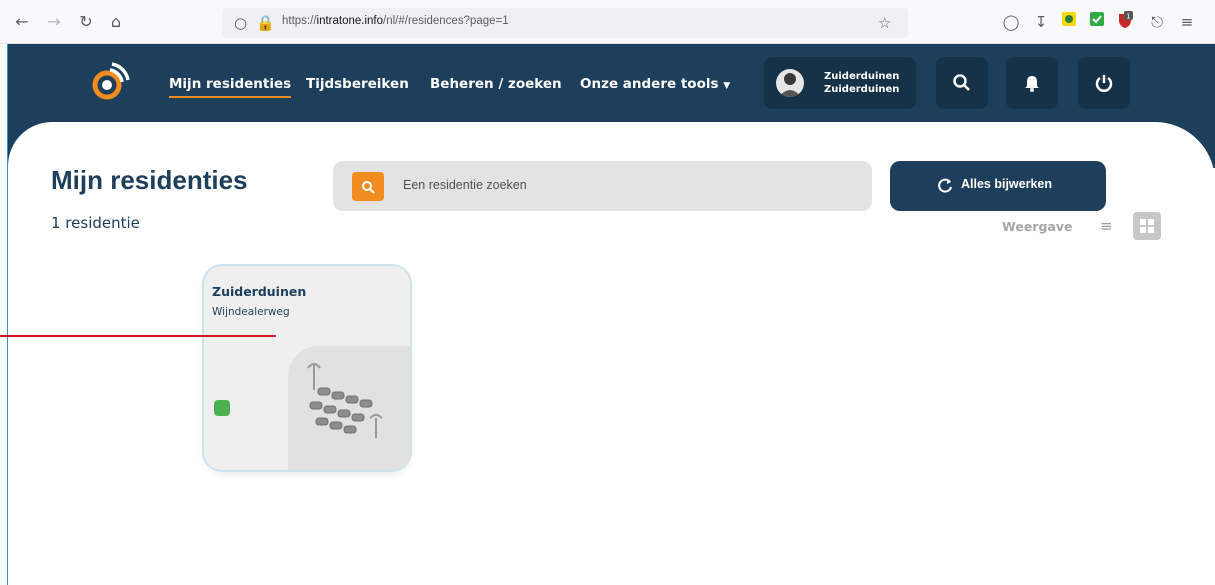 The image size is (1215, 585). What do you see at coordinates (862, 76) in the screenshot?
I see `user-name: Zuiderduinen` at bounding box center [862, 76].